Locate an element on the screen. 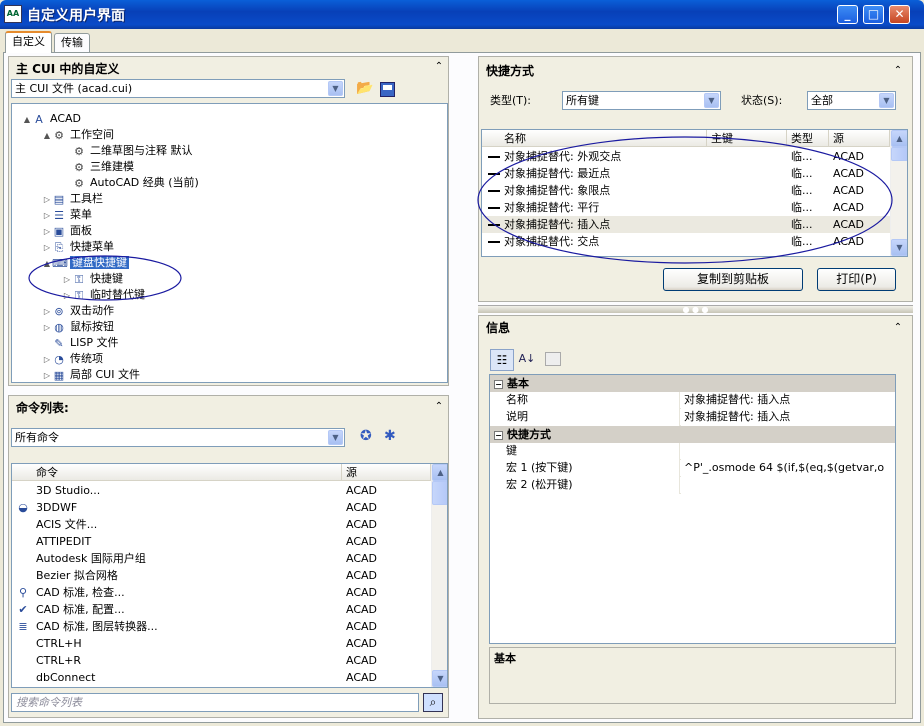 This screenshot has height=726, width=924. tree-item: ▷ ▦ 局部 CUI 文件 is located at coordinates (91, 374).